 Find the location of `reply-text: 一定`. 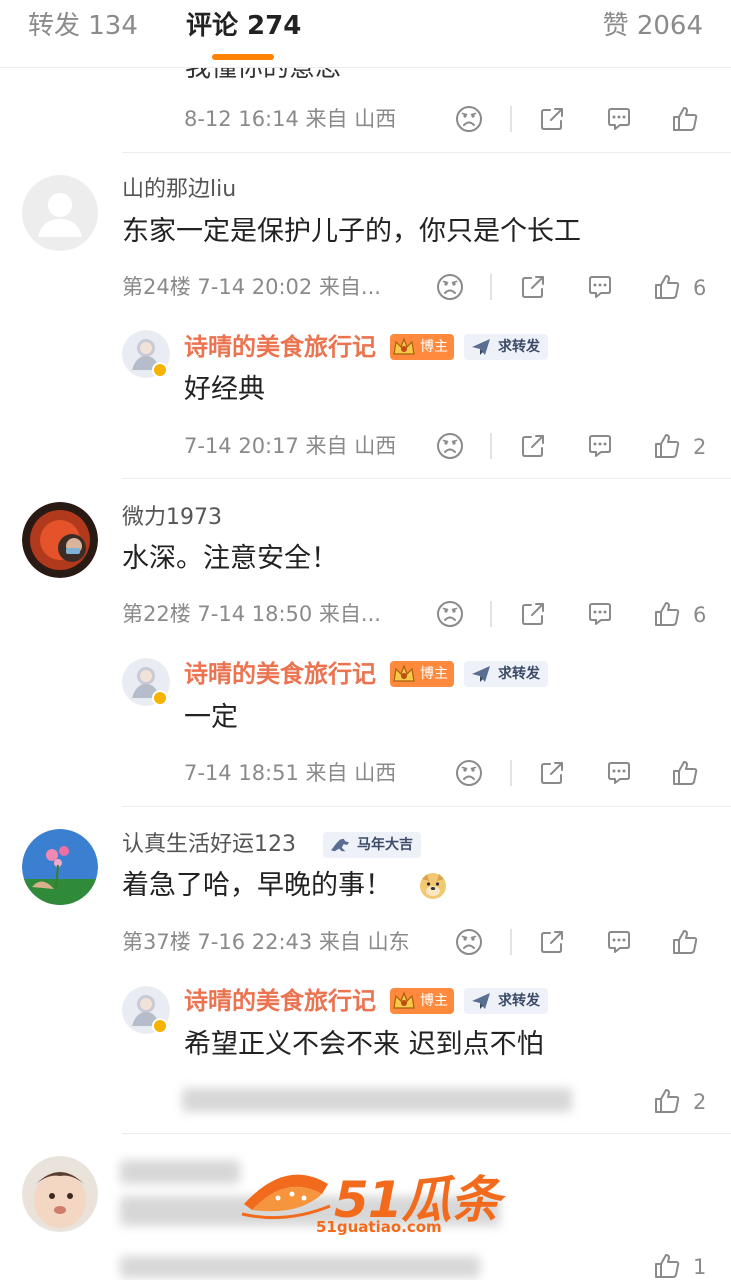

reply-text: 一定 is located at coordinates (211, 717).